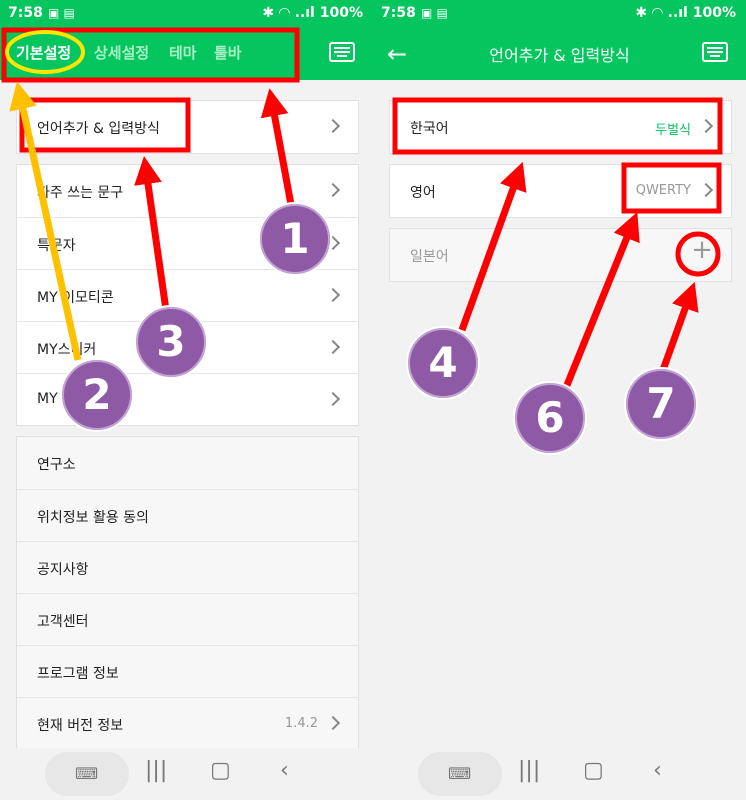 This screenshot has height=800, width=746. I want to click on lang-english: 영어 QWERTY, so click(560, 191).